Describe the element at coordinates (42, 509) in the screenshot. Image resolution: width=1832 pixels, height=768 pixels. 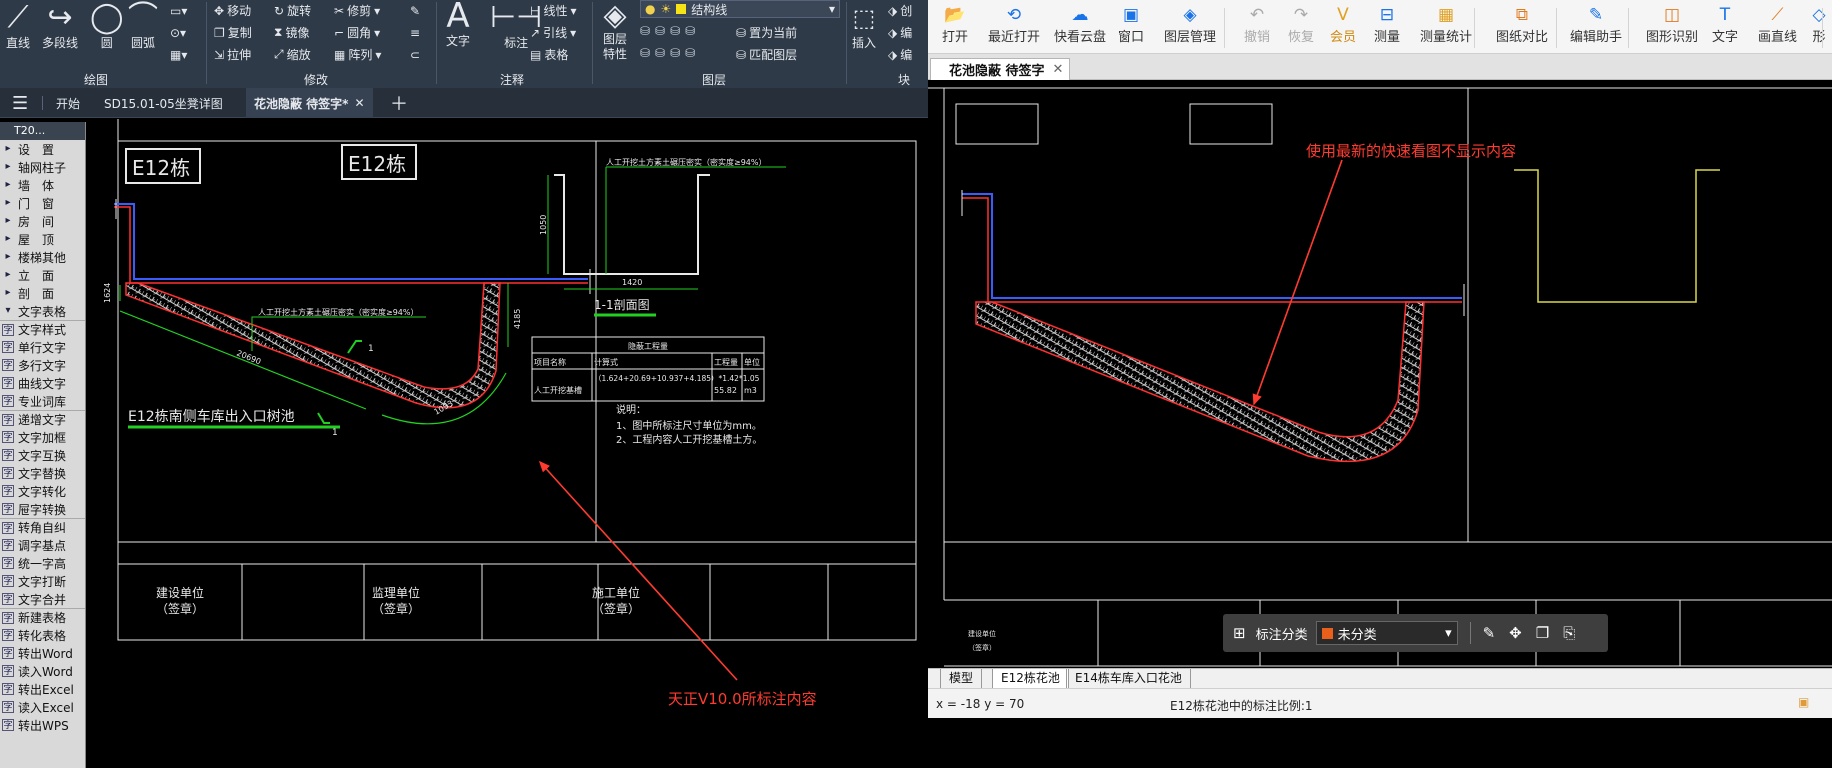
I see `palette-item: 字屉字转换` at that location.